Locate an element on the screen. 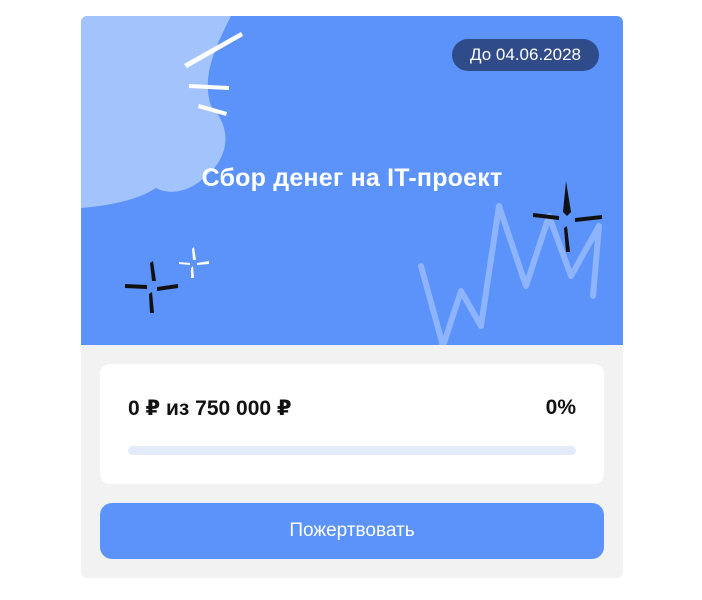  donate-button: Пожертвовать is located at coordinates (352, 531).